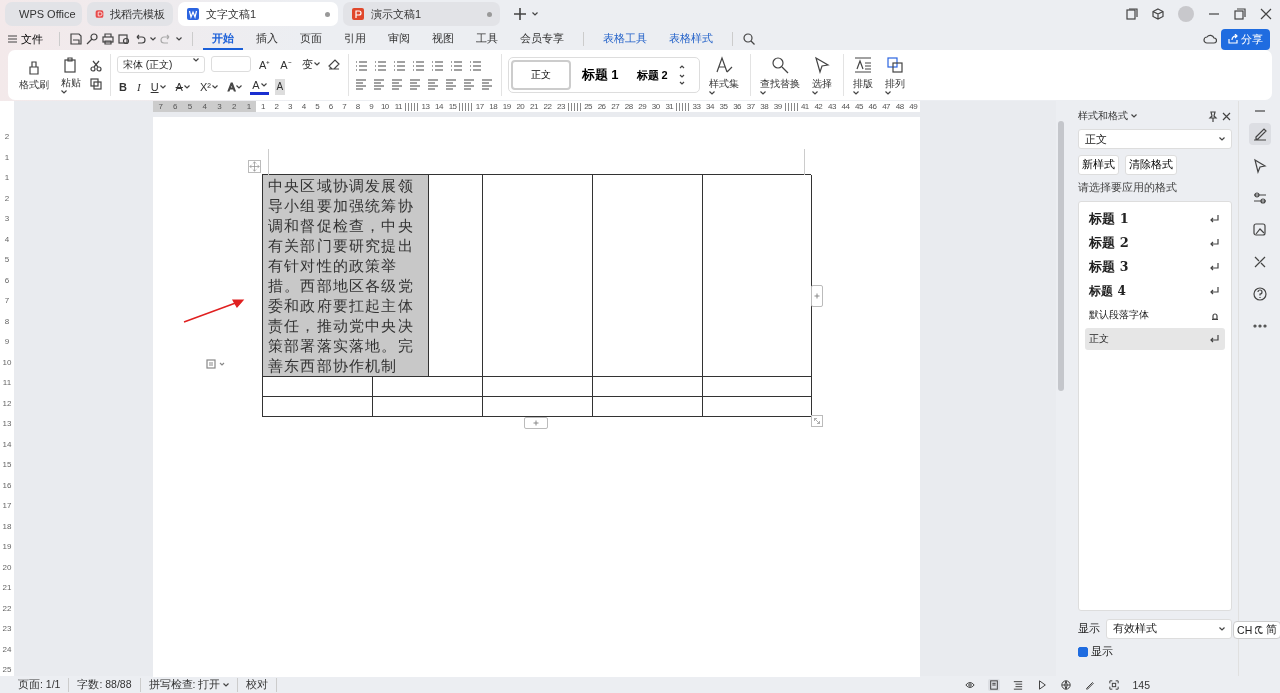  Describe the element at coordinates (421, 14) in the screenshot. I see `document-tab: 演示文稿1` at that location.